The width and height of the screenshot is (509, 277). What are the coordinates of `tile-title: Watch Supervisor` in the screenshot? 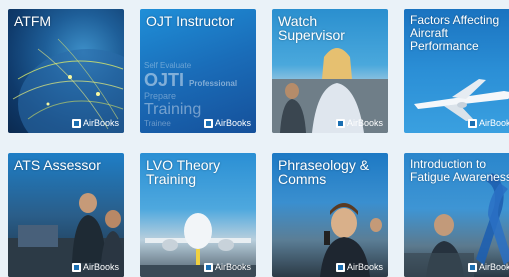 It's located at (311, 28).